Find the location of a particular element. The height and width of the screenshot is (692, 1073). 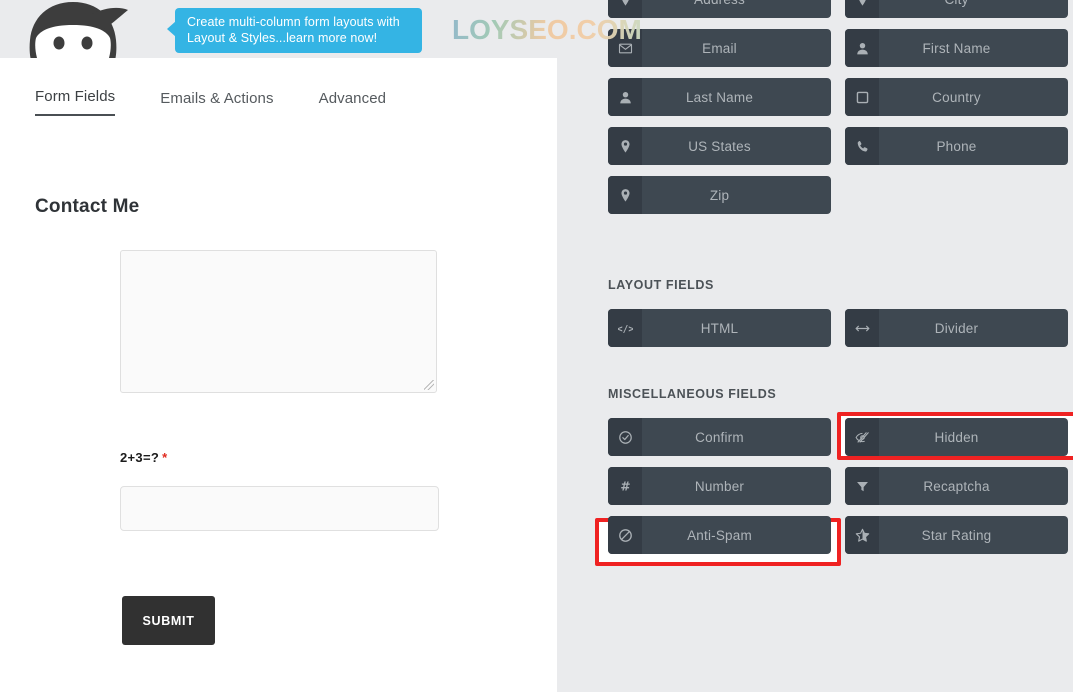

field-button-label: HTML is located at coordinates (719, 328).